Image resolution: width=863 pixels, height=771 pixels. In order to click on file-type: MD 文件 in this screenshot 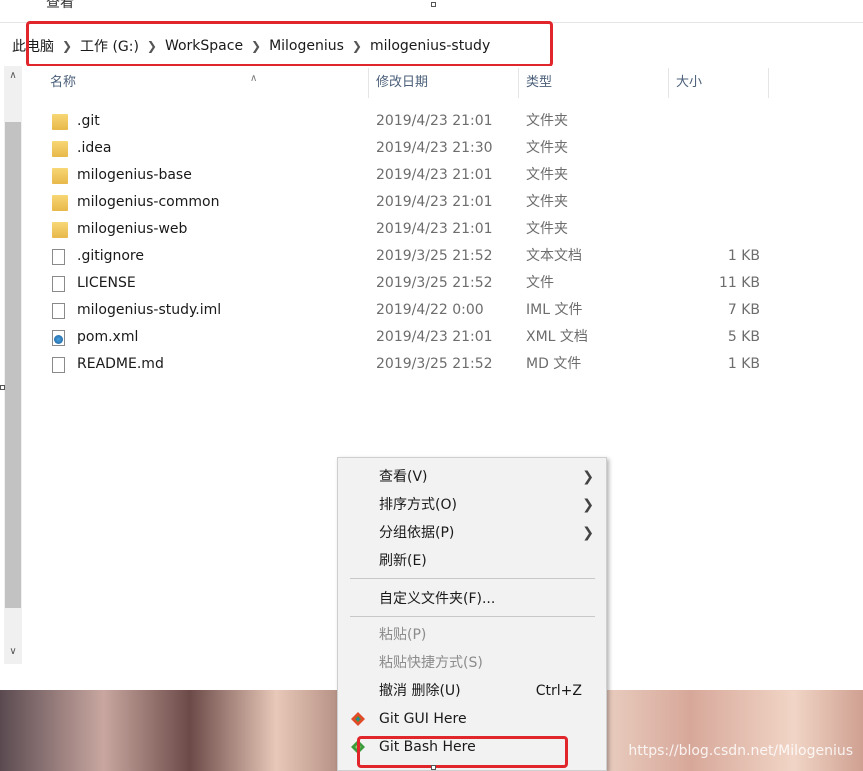, I will do `click(554, 364)`.